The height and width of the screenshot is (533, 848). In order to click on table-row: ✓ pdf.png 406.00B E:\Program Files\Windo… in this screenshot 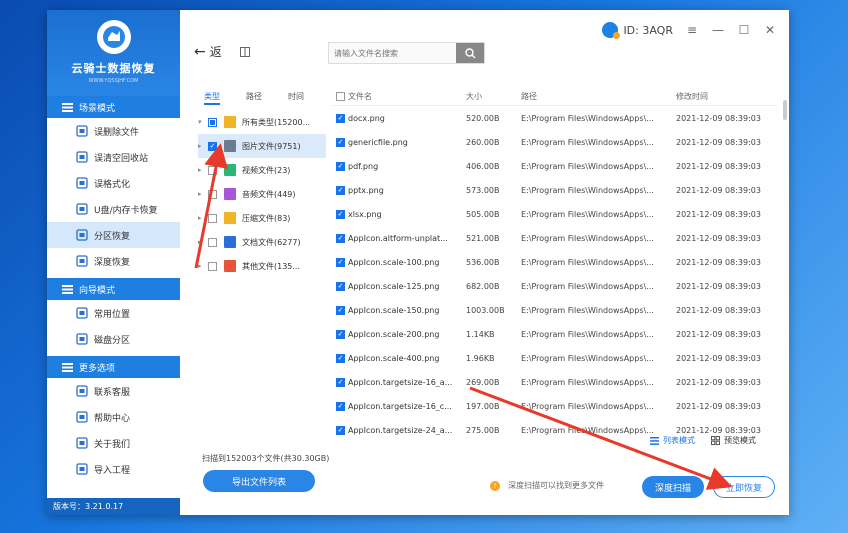, I will do `click(554, 166)`.